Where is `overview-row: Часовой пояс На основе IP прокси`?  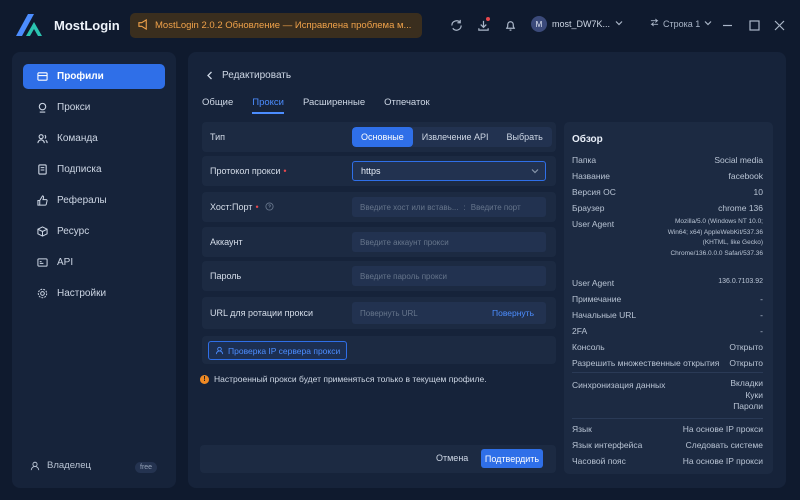 overview-row: Часовой пояс На основе IP прокси is located at coordinates (667, 461).